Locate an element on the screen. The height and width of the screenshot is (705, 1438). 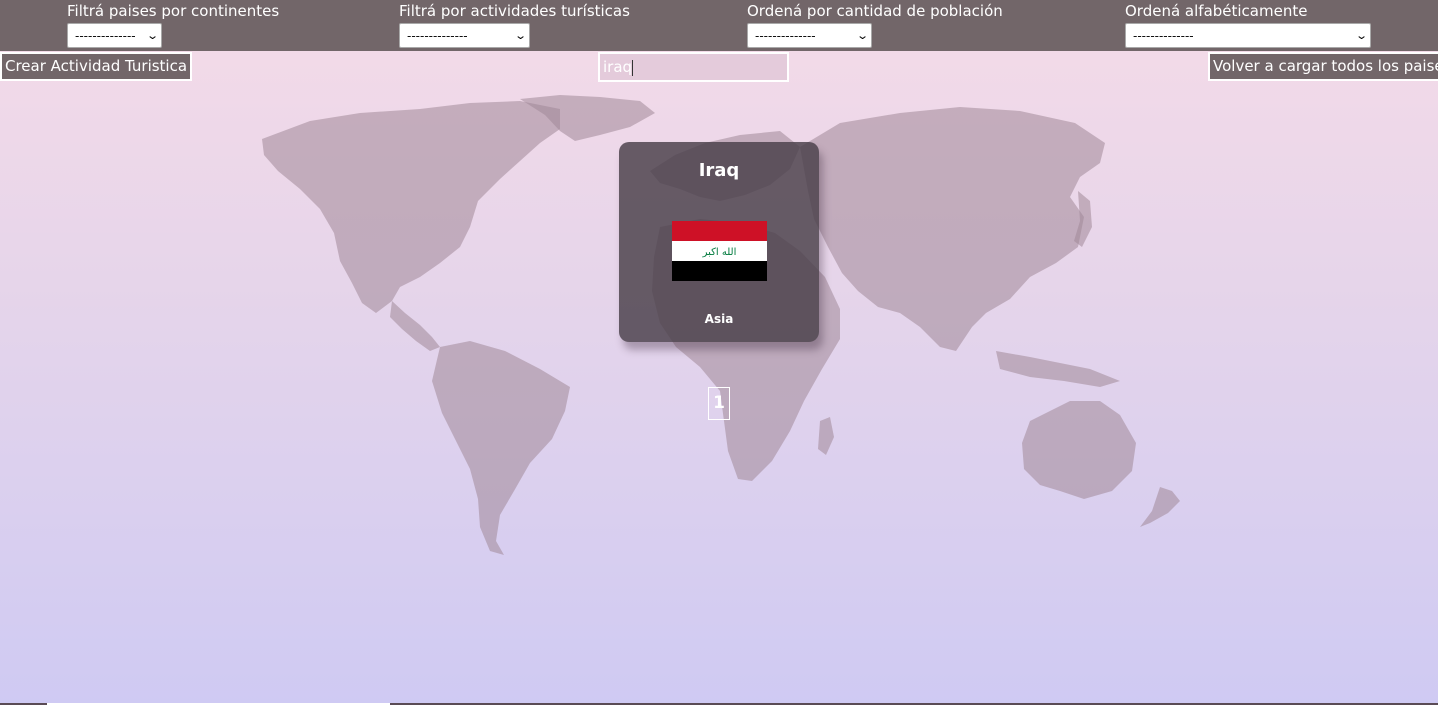
population-select-value: -------------- is located at coordinates (785, 35).